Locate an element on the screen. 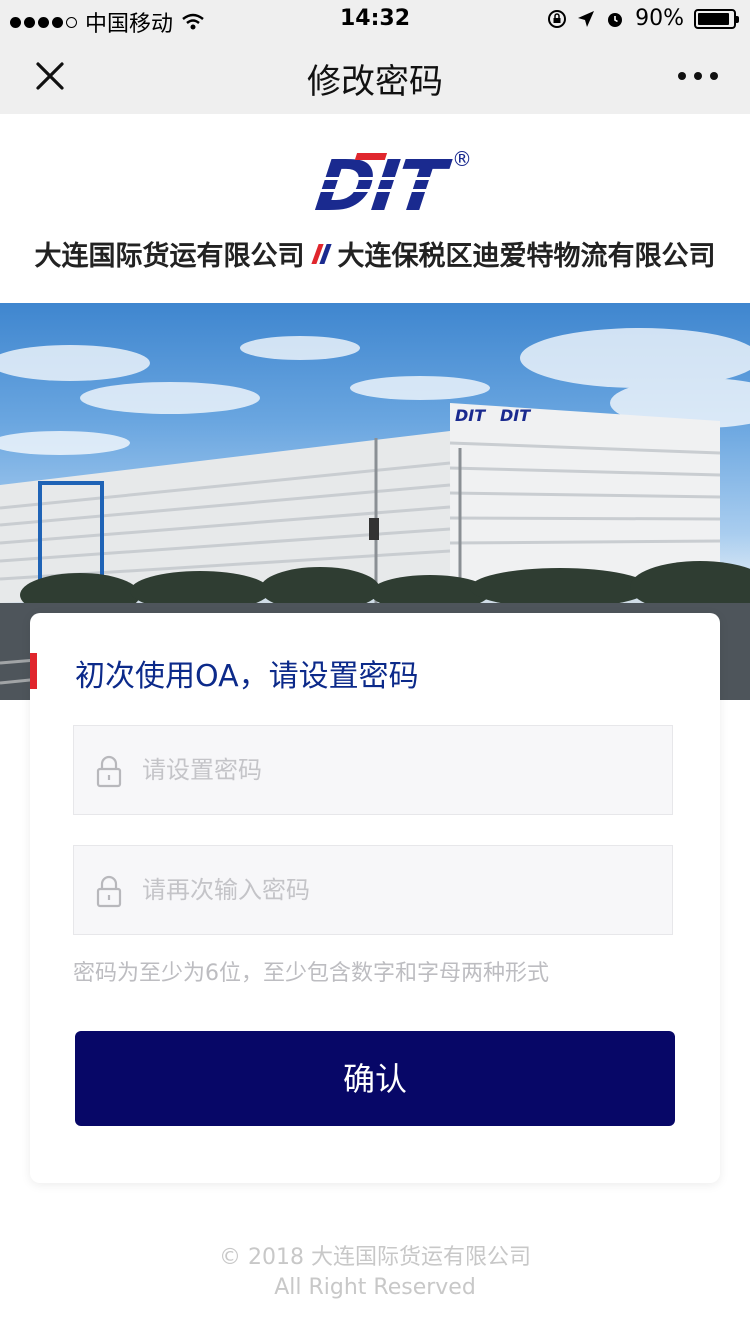  building-sign-2: DIT is located at coordinates (515, 415).